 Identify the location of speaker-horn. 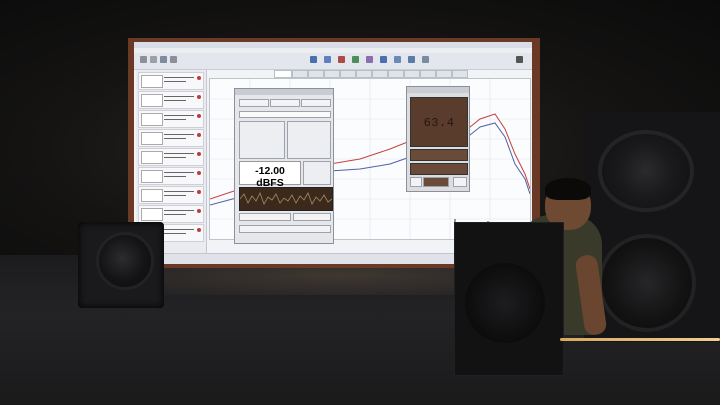
(646, 171).